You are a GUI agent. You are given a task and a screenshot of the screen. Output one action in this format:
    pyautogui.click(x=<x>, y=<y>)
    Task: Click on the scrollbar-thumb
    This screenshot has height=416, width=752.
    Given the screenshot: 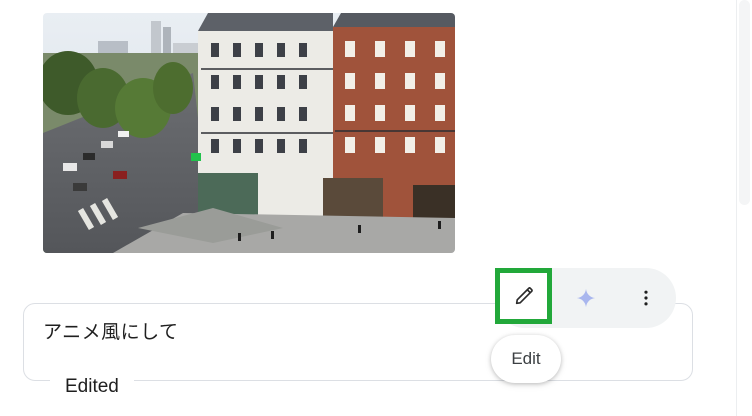 What is the action you would take?
    pyautogui.click(x=744, y=102)
    